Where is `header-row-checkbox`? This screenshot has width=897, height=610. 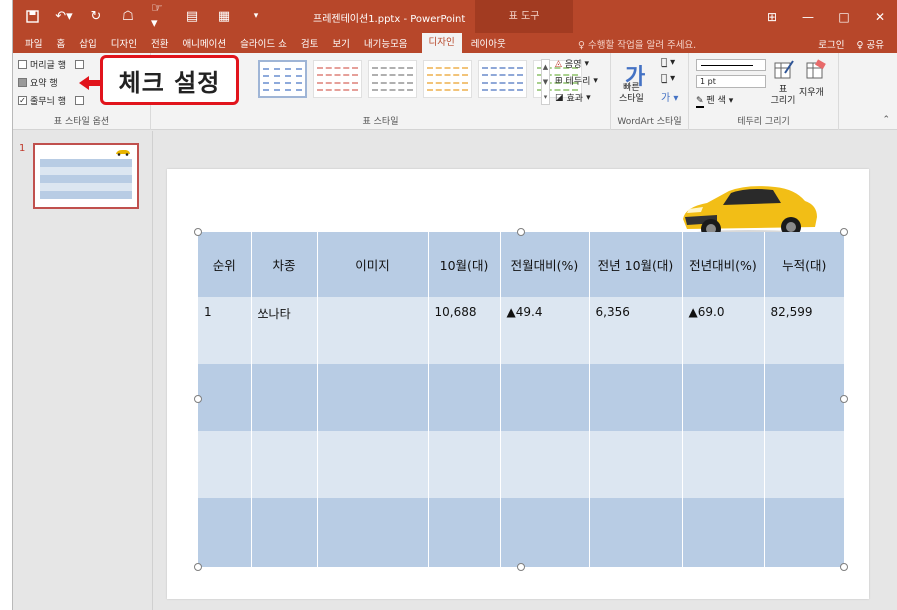 header-row-checkbox is located at coordinates (22, 64).